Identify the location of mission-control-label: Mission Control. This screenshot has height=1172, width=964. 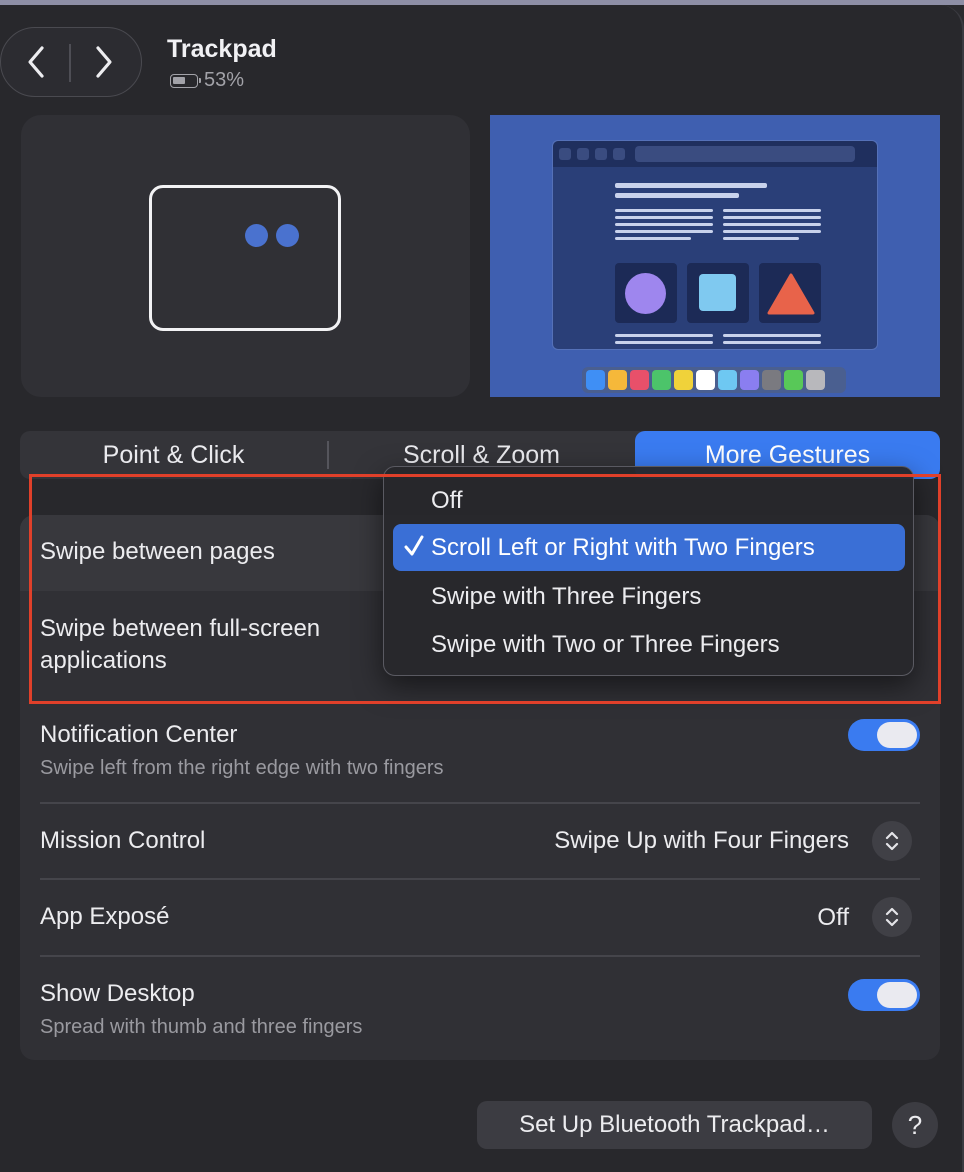
(123, 840).